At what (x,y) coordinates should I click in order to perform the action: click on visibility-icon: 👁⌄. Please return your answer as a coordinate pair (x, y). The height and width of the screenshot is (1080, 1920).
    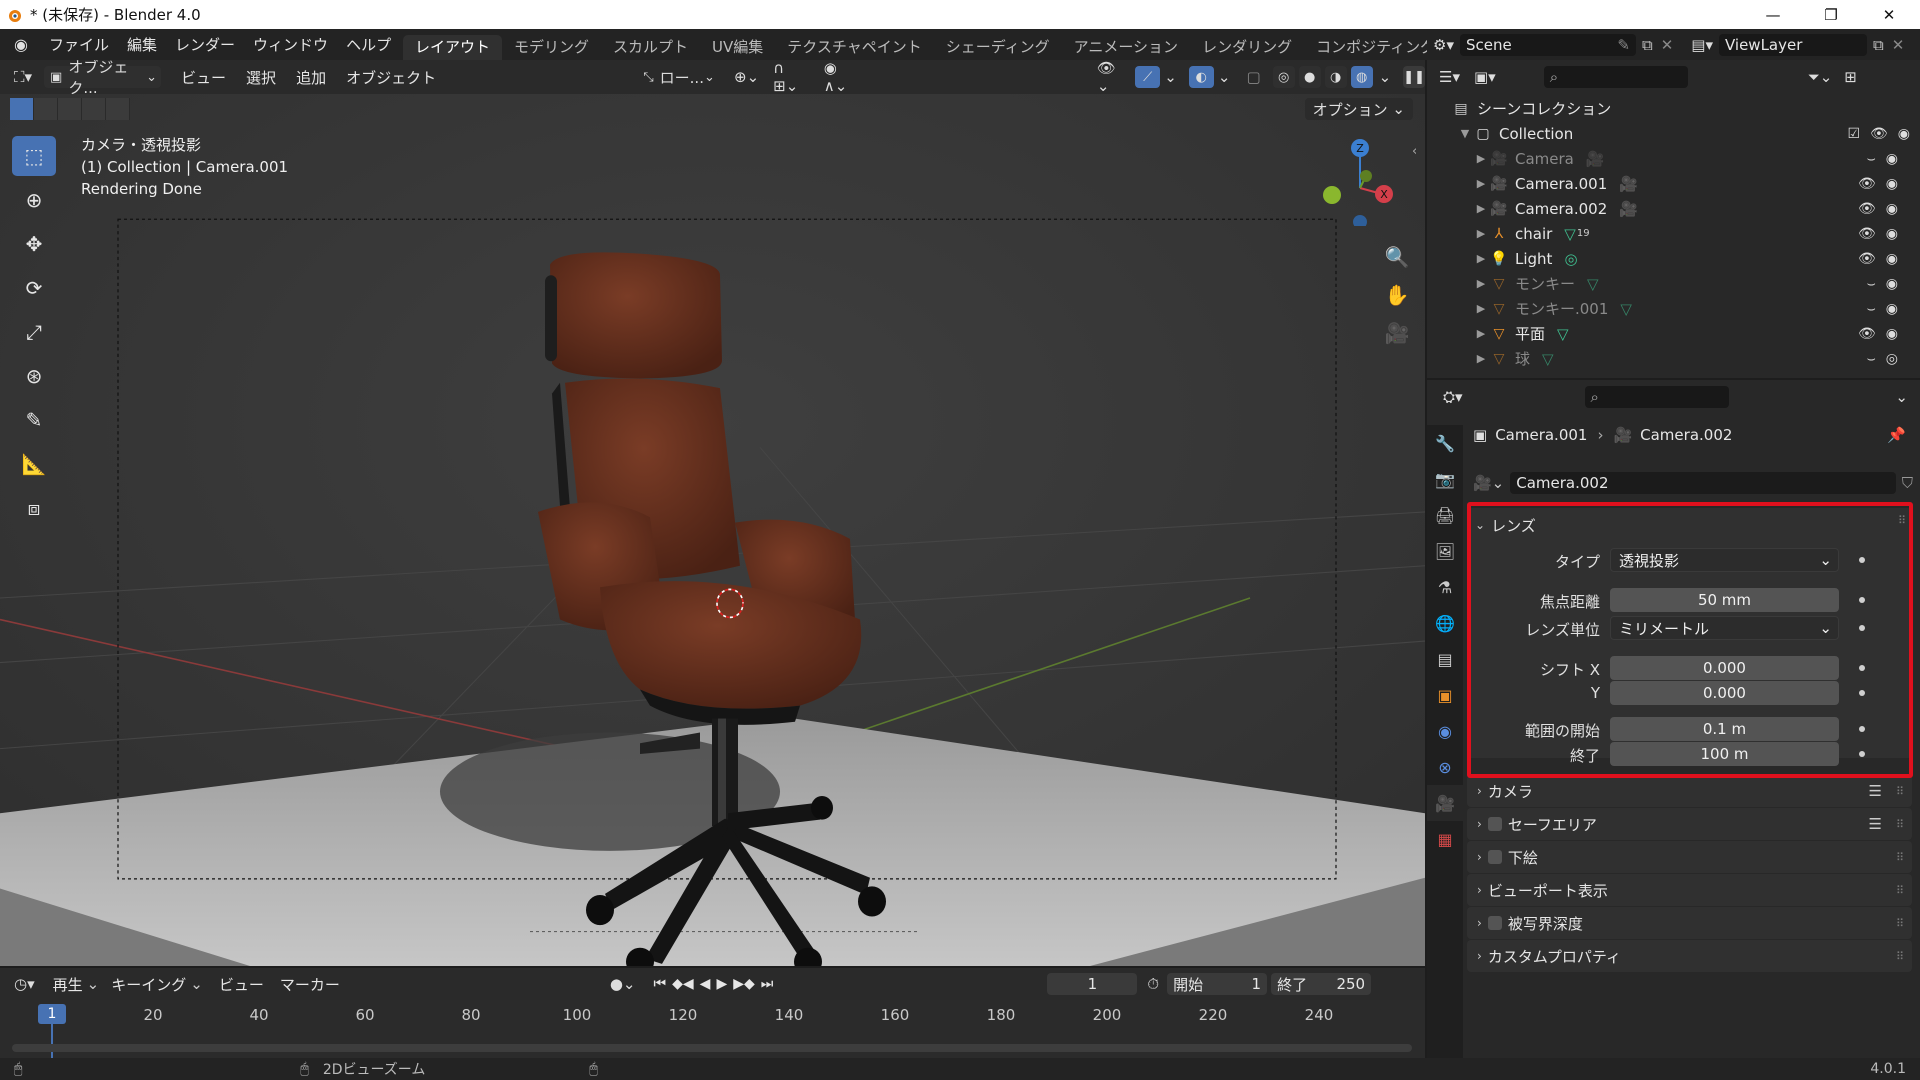
    Looking at the image, I should click on (1111, 77).